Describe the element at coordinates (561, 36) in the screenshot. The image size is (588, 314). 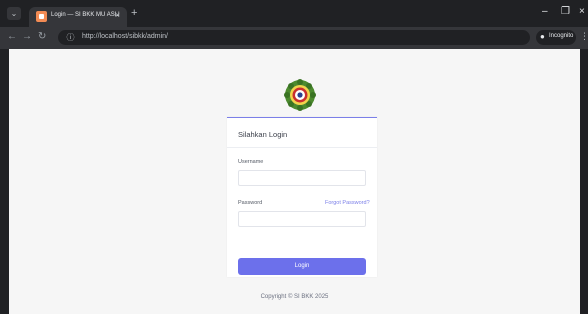
I see `incognito-label: Incognito` at that location.